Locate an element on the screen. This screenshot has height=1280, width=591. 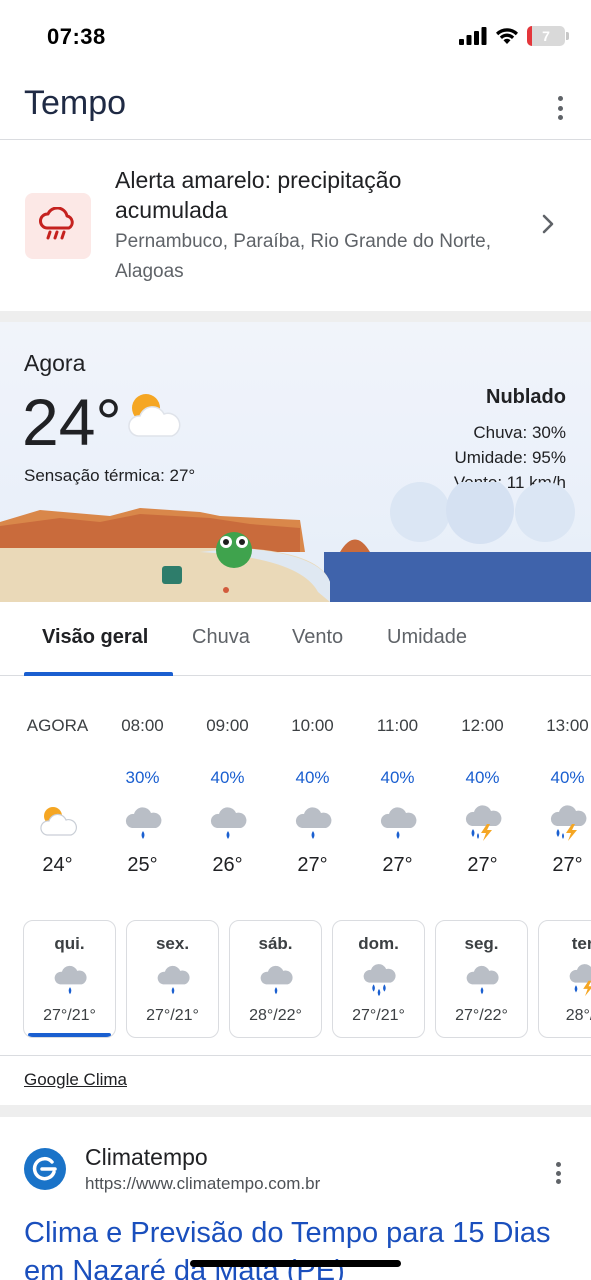
day-temps: 28°/22° is located at coordinates (275, 1015).